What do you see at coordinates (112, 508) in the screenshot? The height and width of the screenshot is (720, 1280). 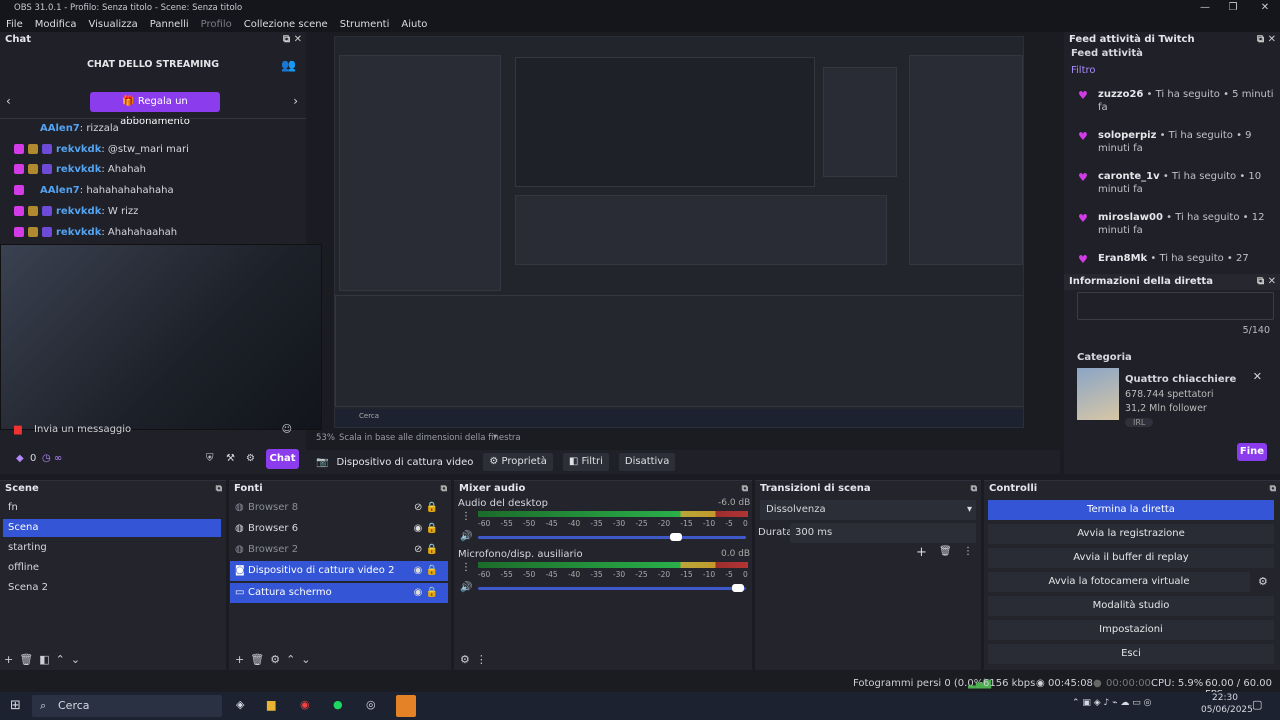 I see `scene-item: fn` at bounding box center [112, 508].